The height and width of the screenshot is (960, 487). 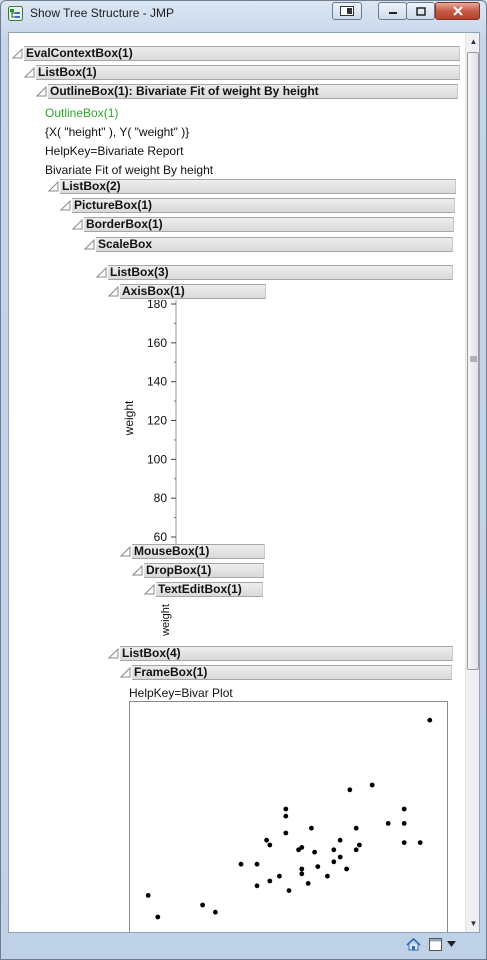 What do you see at coordinates (280, 272) in the screenshot?
I see `node-label: ListBox(3)` at bounding box center [280, 272].